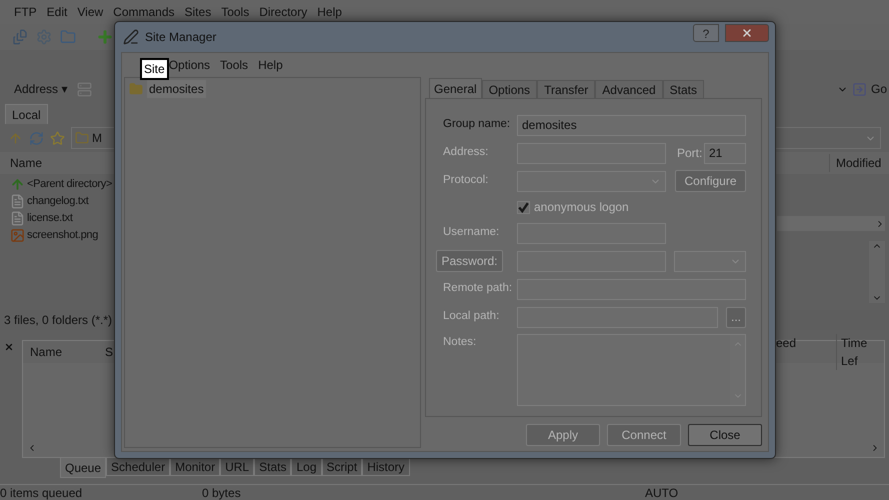 The width and height of the screenshot is (889, 500). Describe the element at coordinates (180, 37) in the screenshot. I see `window-title: Site Manager` at that location.